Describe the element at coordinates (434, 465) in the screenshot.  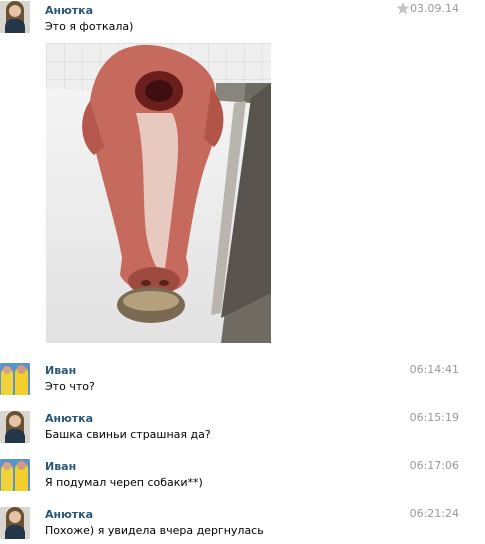
I see `message-time: 06:17:06` at that location.